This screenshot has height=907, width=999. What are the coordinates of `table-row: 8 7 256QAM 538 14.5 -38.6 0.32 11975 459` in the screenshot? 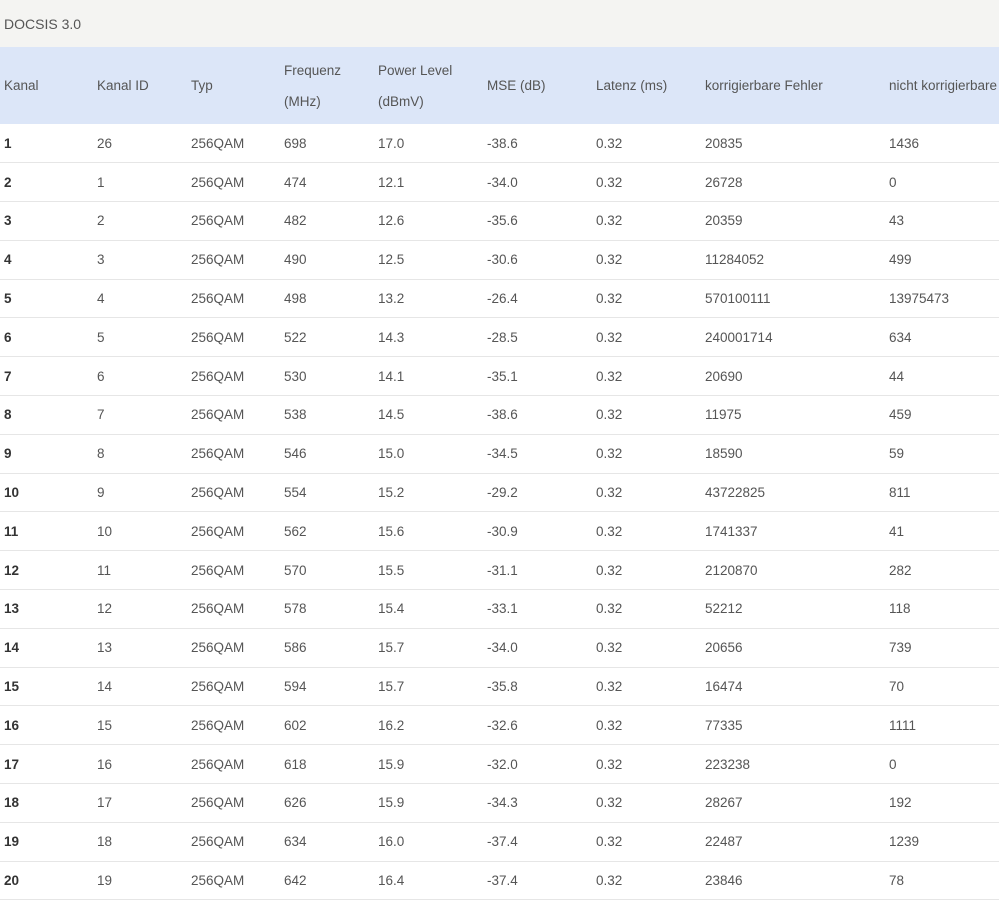 It's located at (499, 415).